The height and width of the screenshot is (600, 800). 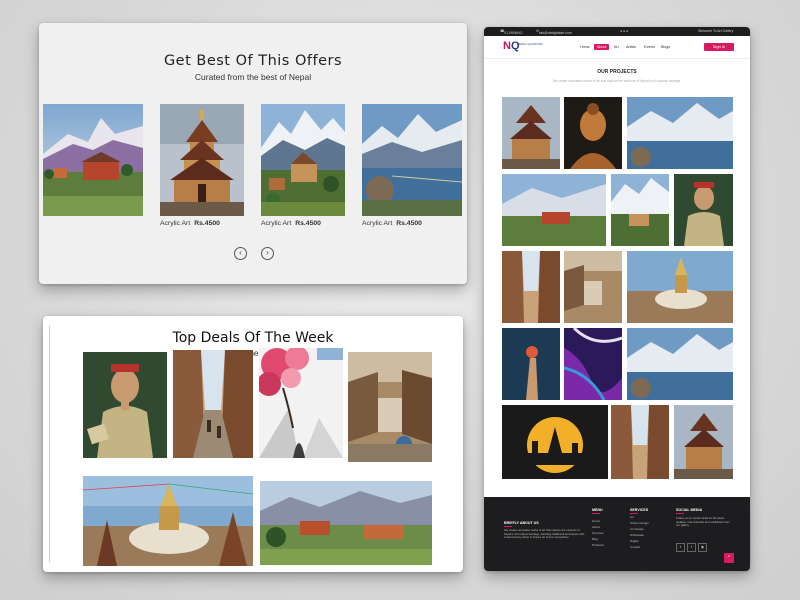 What do you see at coordinates (377, 223) in the screenshot?
I see `offer-category-4: Acrylic Art` at bounding box center [377, 223].